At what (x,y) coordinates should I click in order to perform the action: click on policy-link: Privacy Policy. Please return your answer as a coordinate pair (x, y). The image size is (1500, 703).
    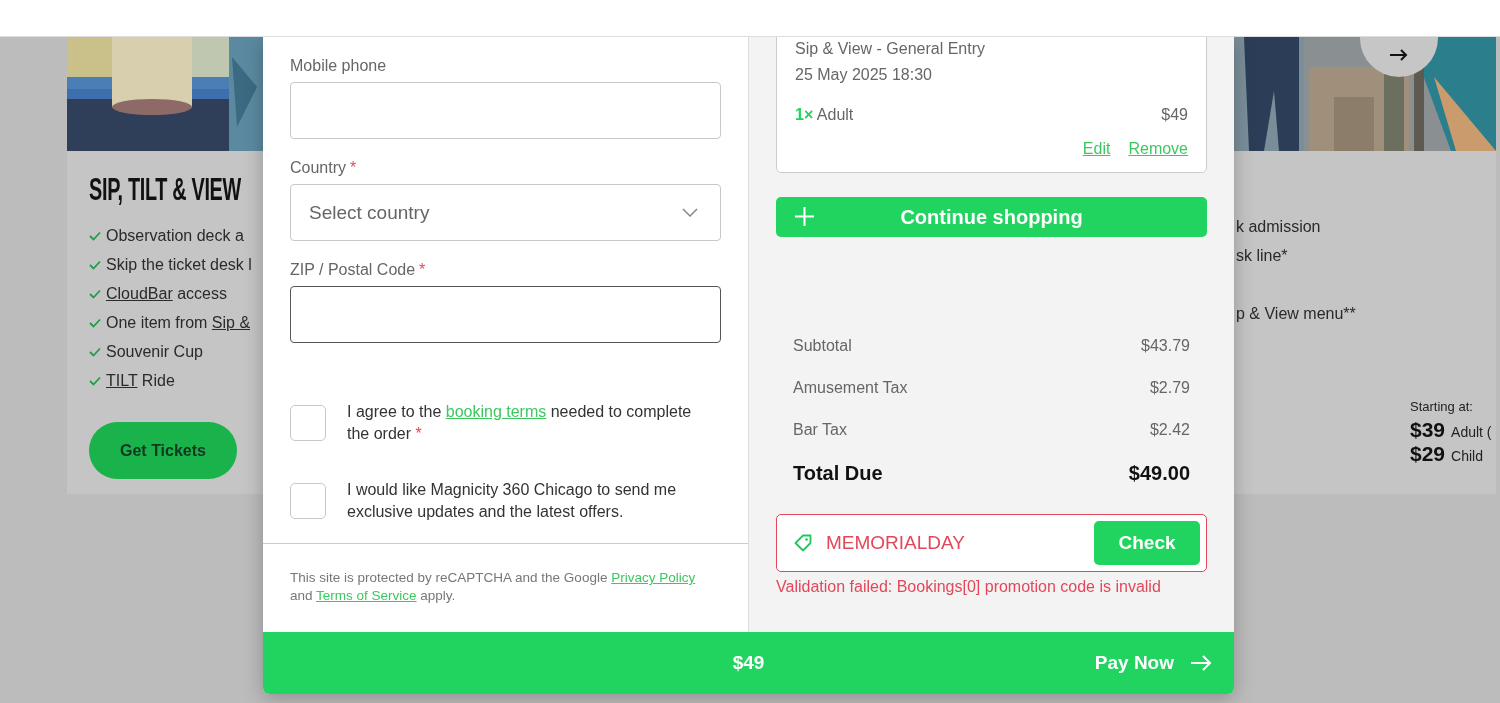
    Looking at the image, I should click on (653, 577).